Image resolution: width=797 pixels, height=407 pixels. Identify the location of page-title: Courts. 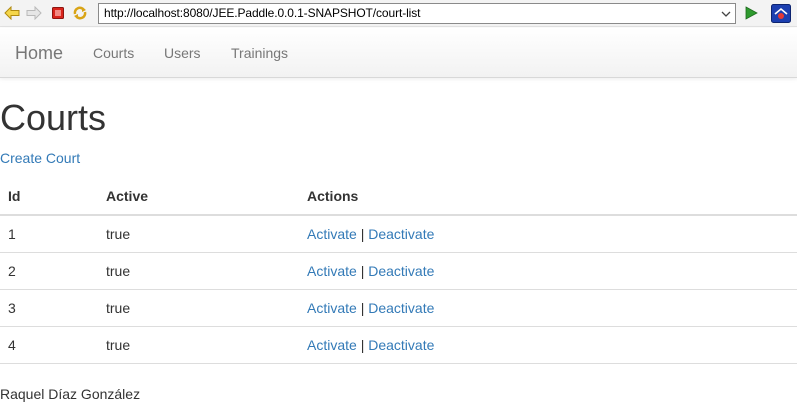
(53, 117).